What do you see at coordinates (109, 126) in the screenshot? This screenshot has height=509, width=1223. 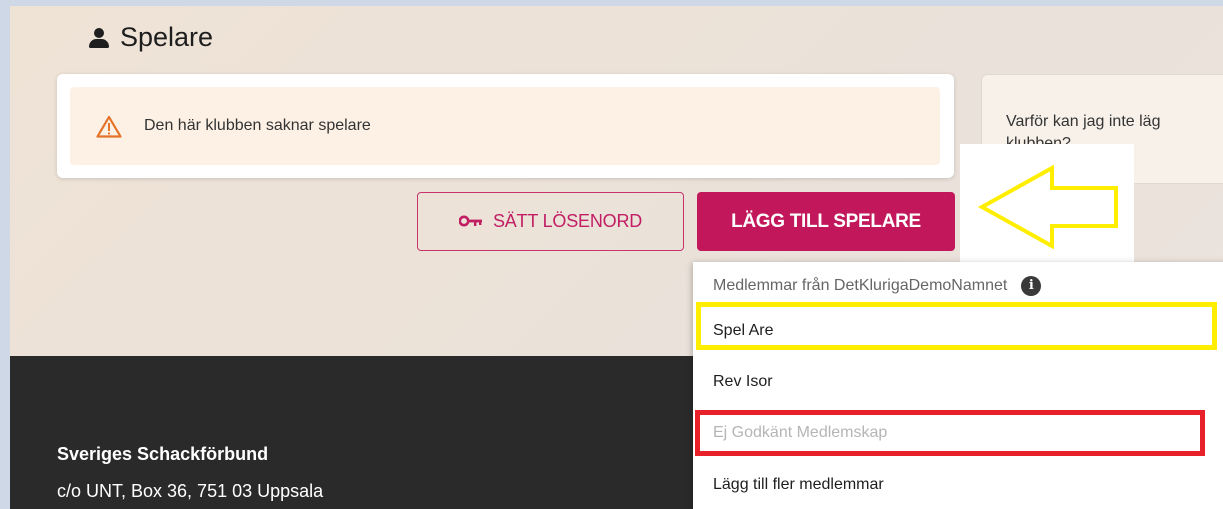 I see `warning-icon` at bounding box center [109, 126].